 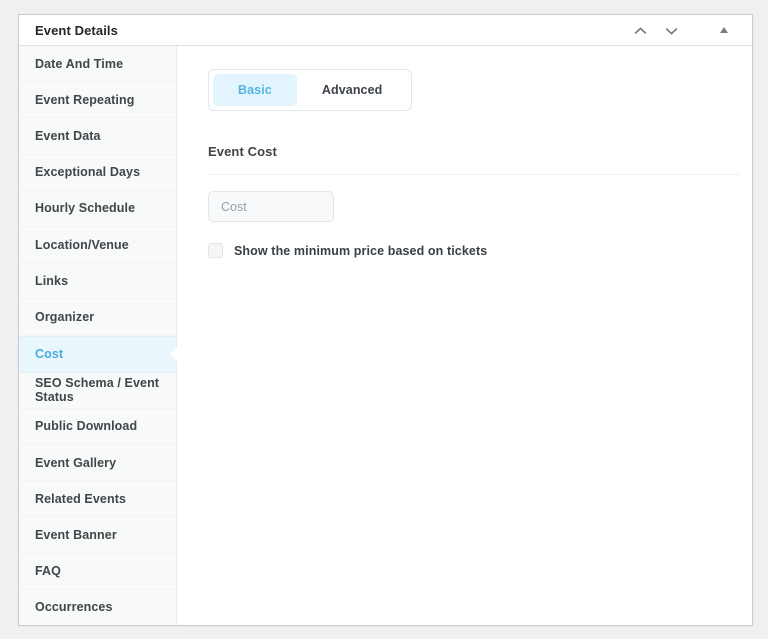 I want to click on toggle-panel-button, so click(x=724, y=30).